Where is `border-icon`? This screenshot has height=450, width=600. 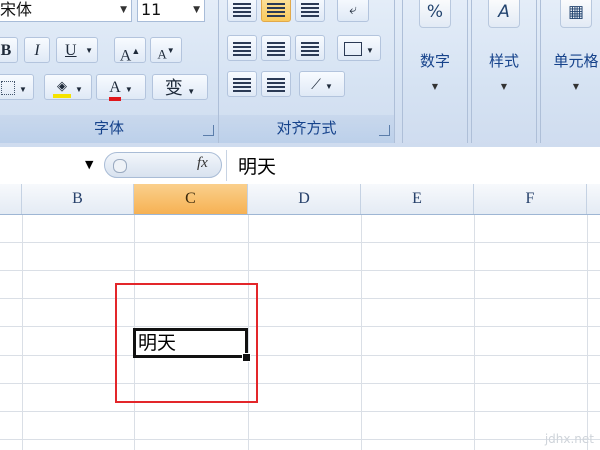
border-icon is located at coordinates (8, 88).